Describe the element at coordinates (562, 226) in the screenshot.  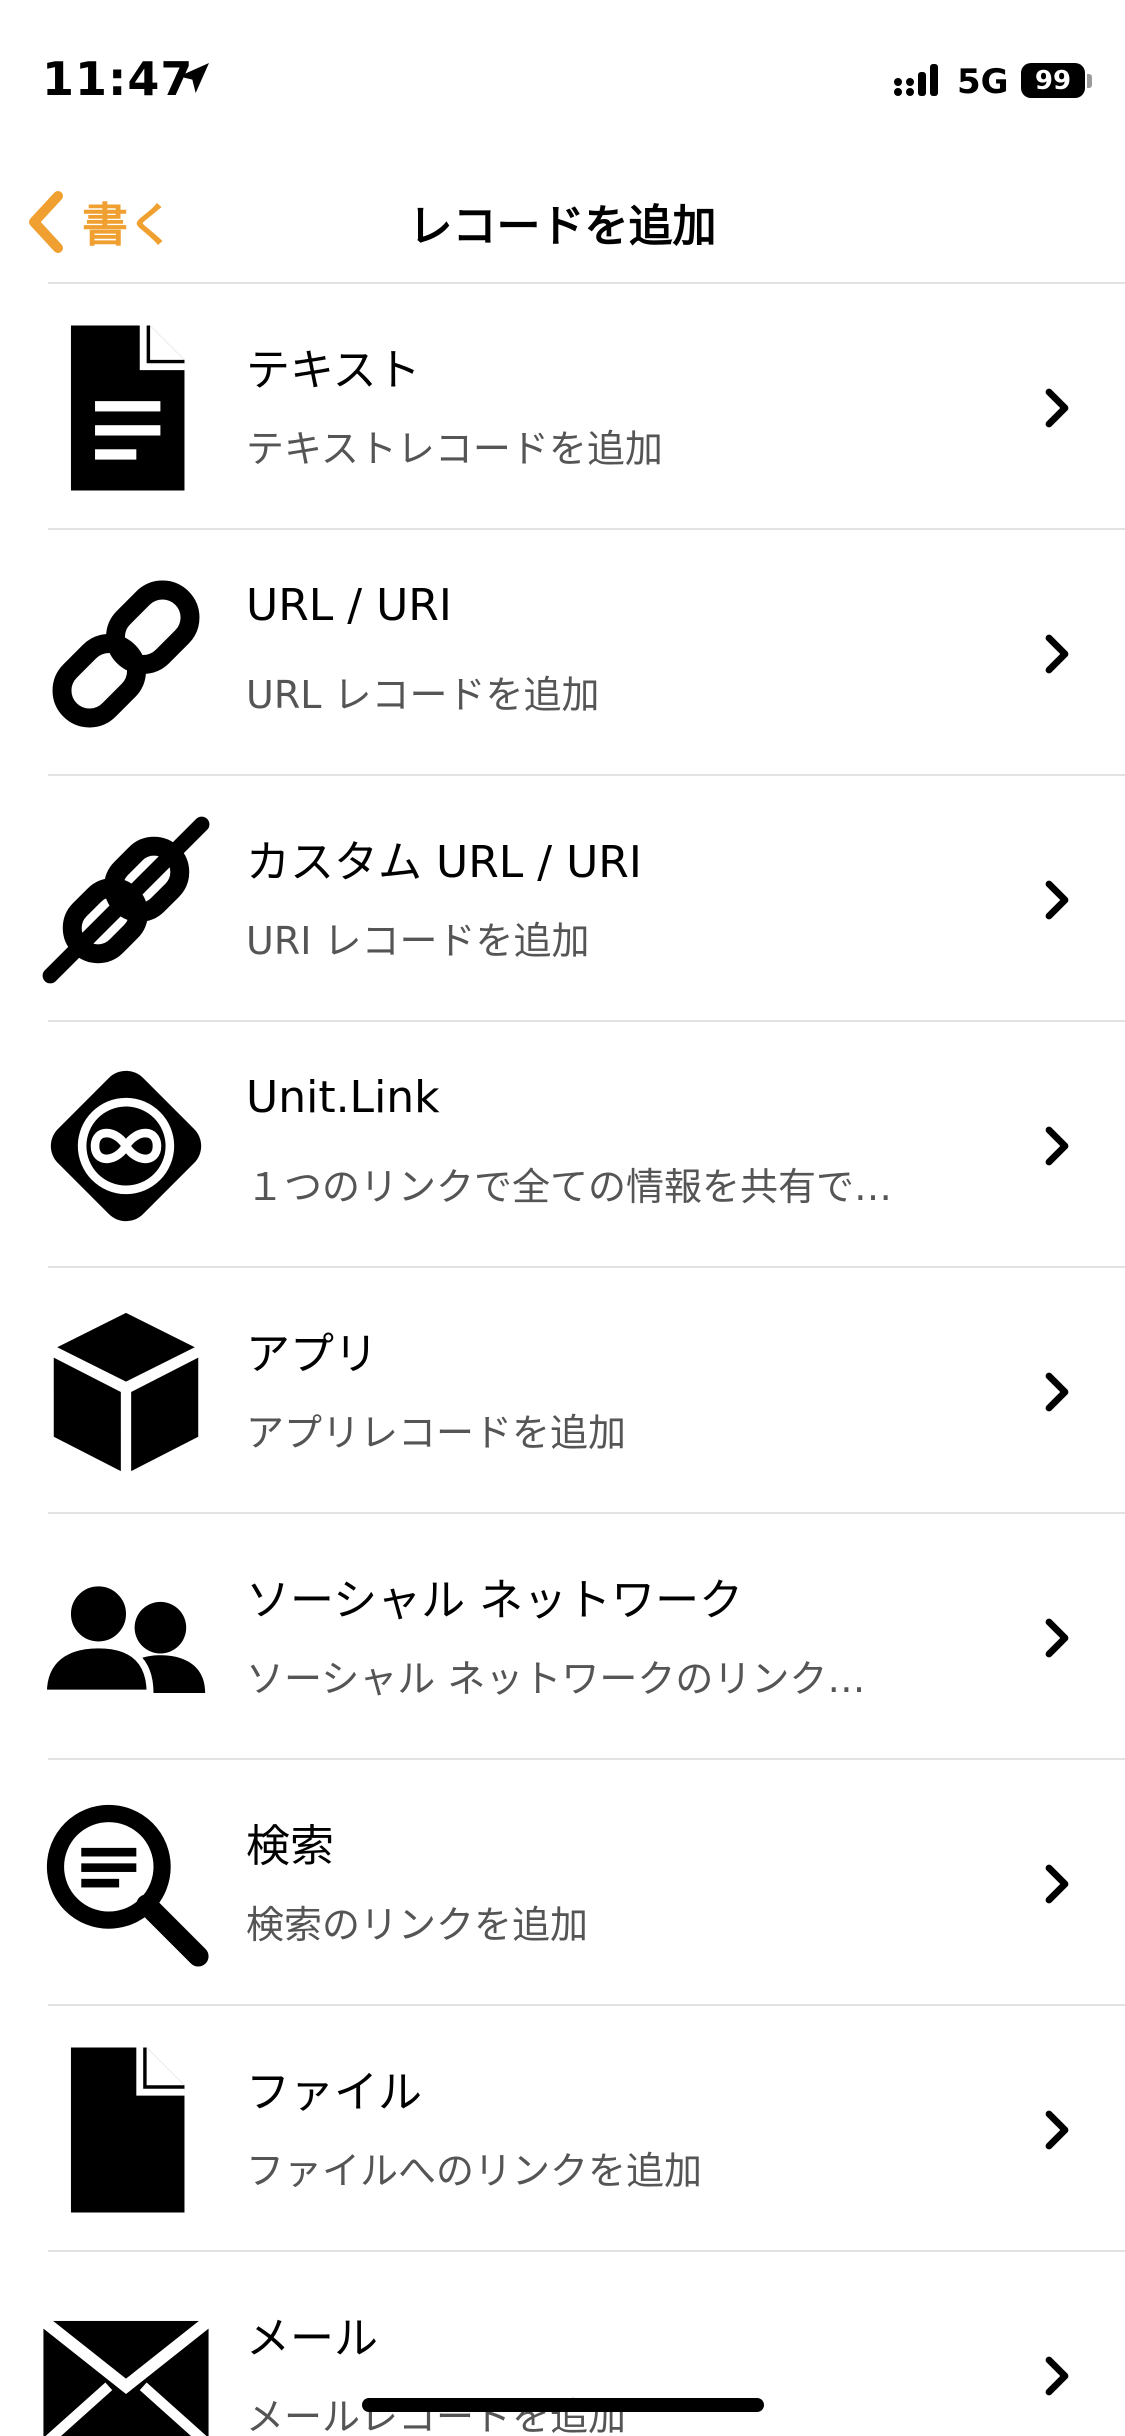
I see `page-title: レコードを追加` at that location.